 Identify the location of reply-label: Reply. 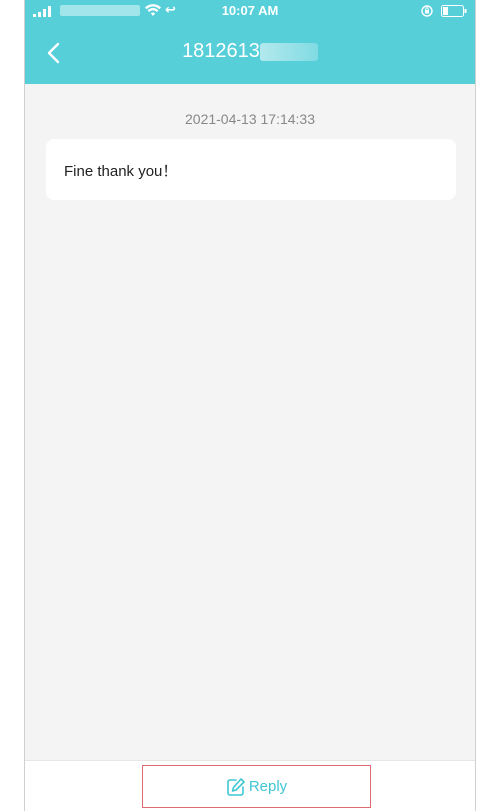
(268, 786).